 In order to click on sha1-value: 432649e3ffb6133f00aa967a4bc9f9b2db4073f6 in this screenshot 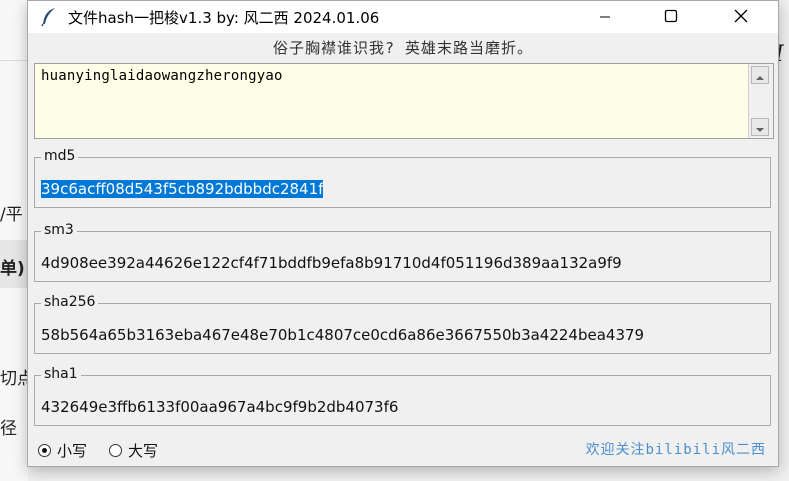, I will do `click(219, 407)`.